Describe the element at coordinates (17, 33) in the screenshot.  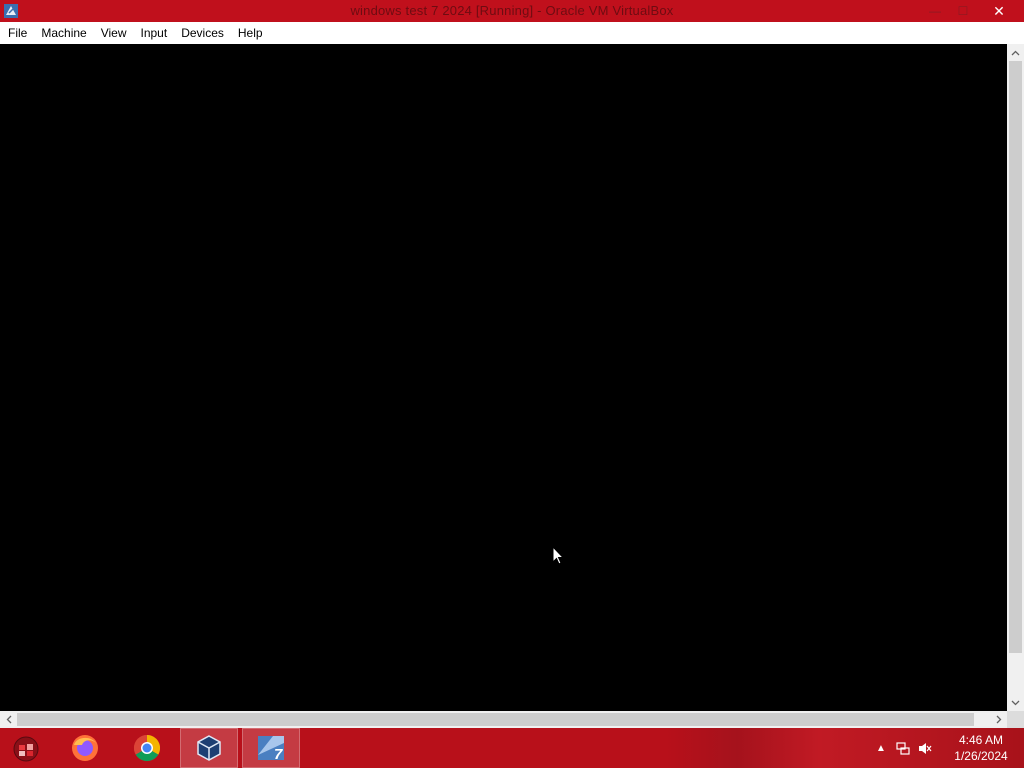
I see `menu-file: File` at that location.